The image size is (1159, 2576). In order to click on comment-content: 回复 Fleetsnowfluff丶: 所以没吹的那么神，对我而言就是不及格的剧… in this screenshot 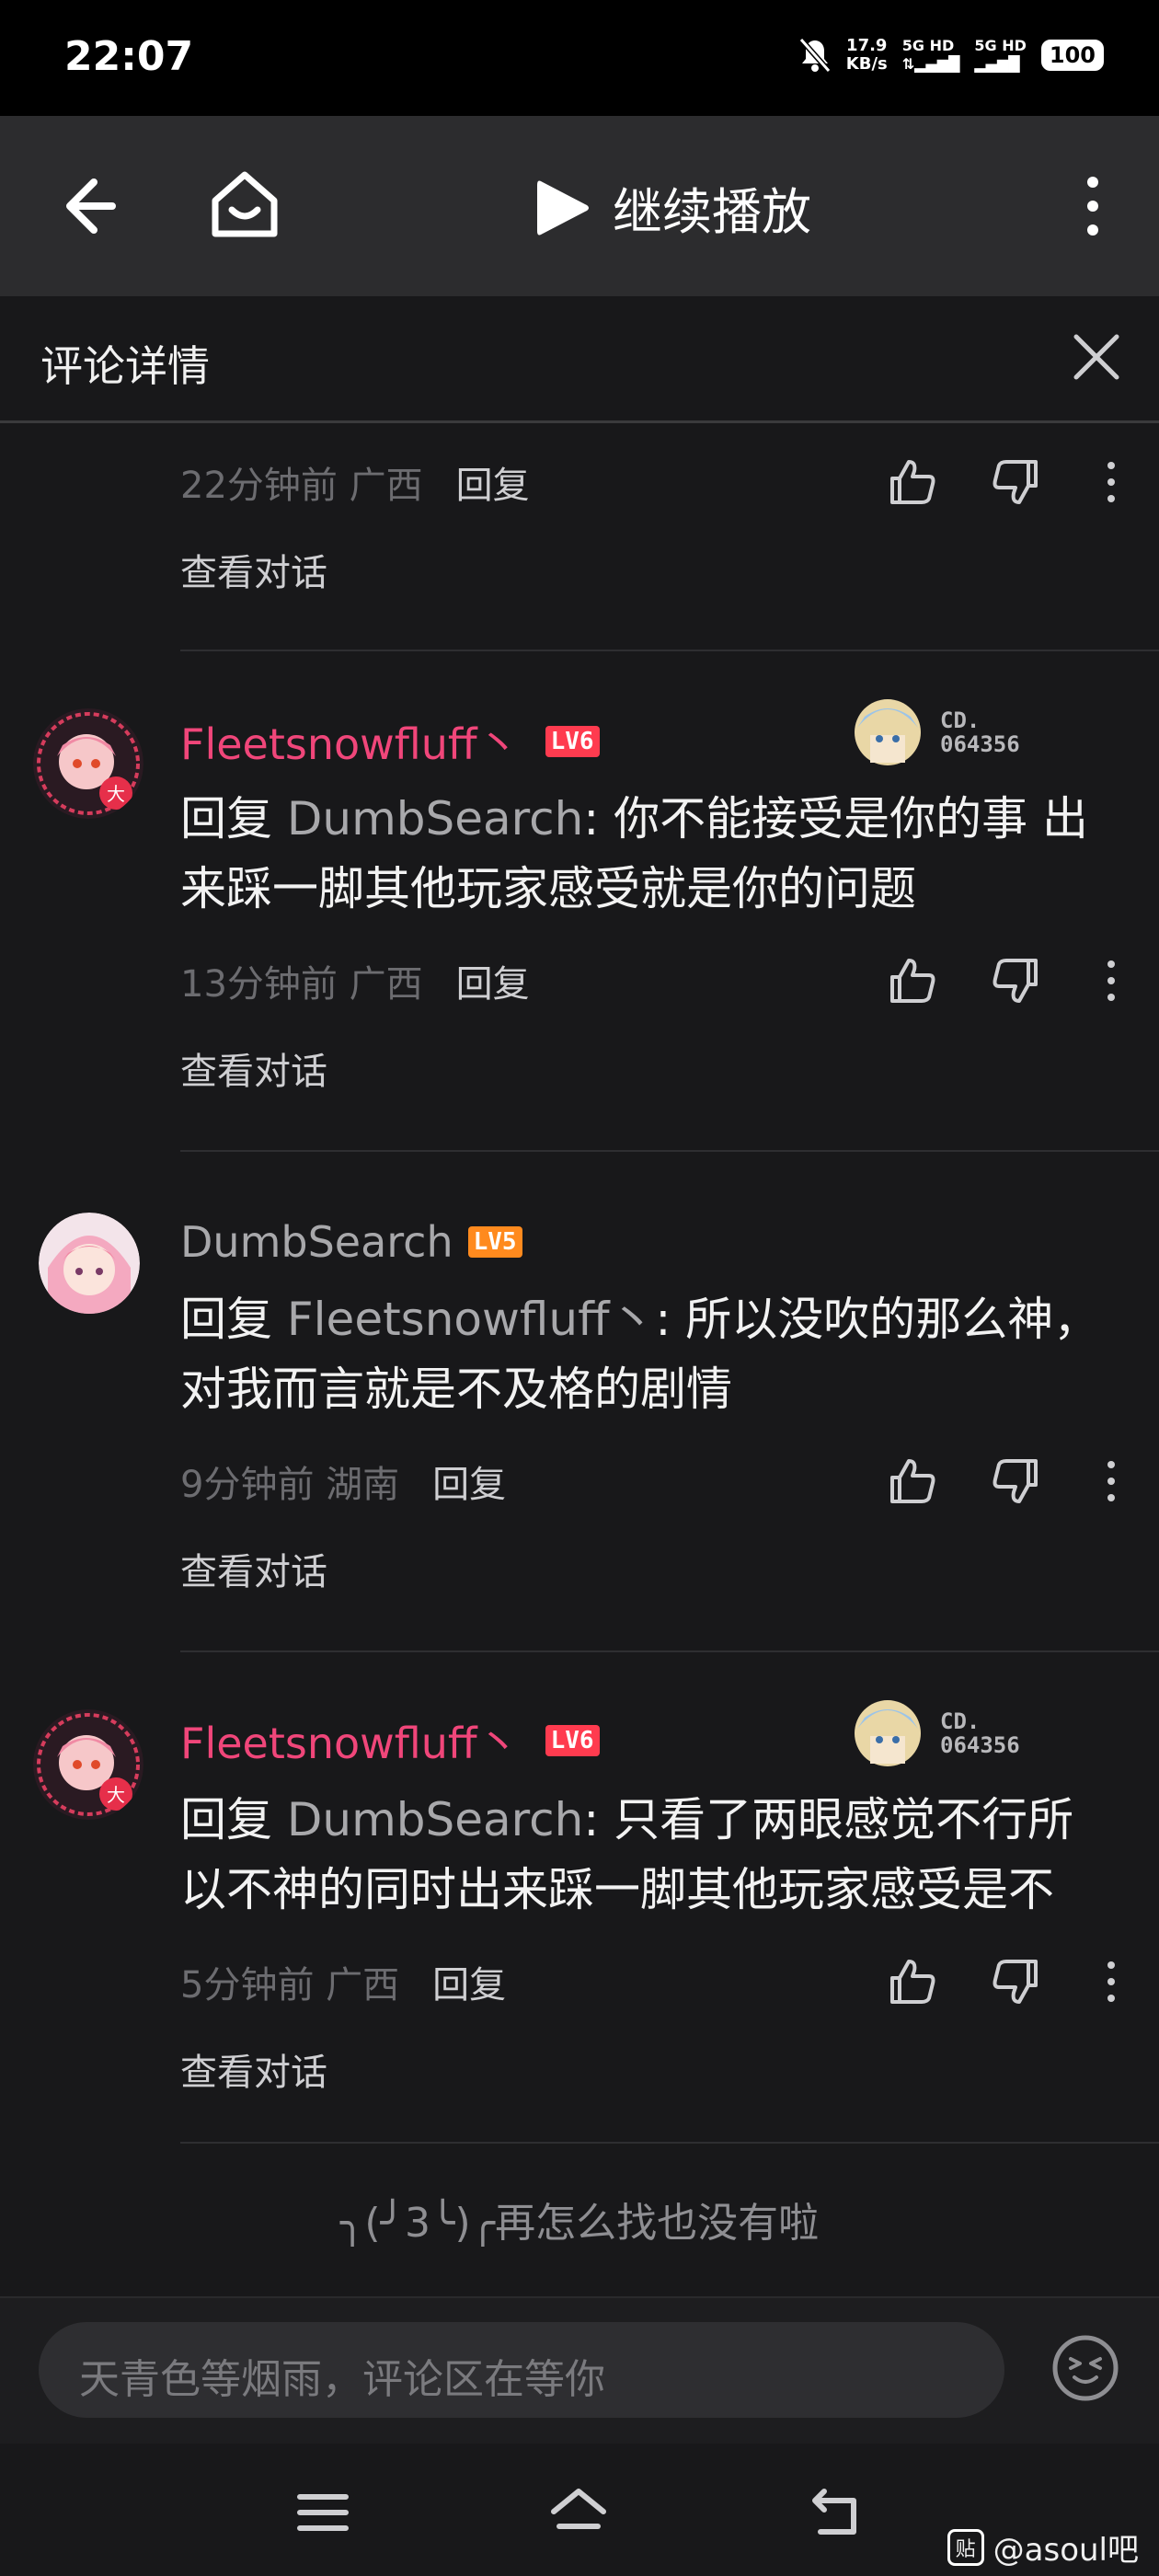, I will do `click(649, 1354)`.